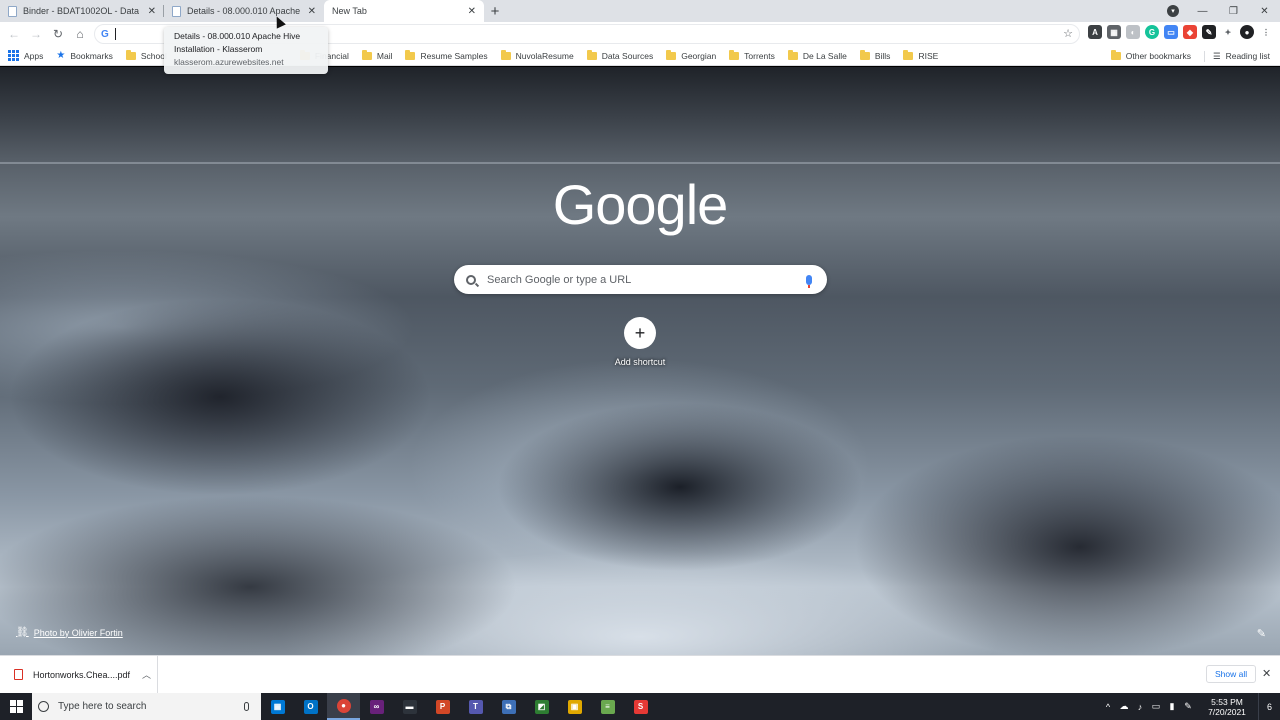 The width and height of the screenshot is (1280, 720). Describe the element at coordinates (58, 34) in the screenshot. I see `reload-icon: ↻` at that location.